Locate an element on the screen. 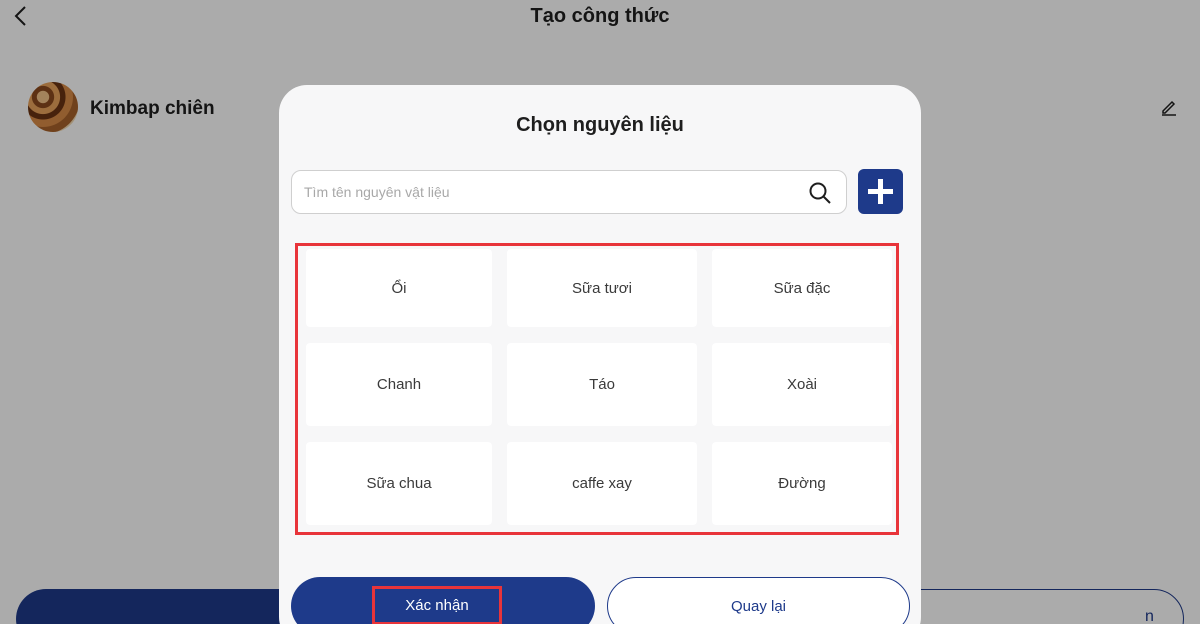 The image size is (1200, 624). ingredient-item: Ổi is located at coordinates (399, 288).